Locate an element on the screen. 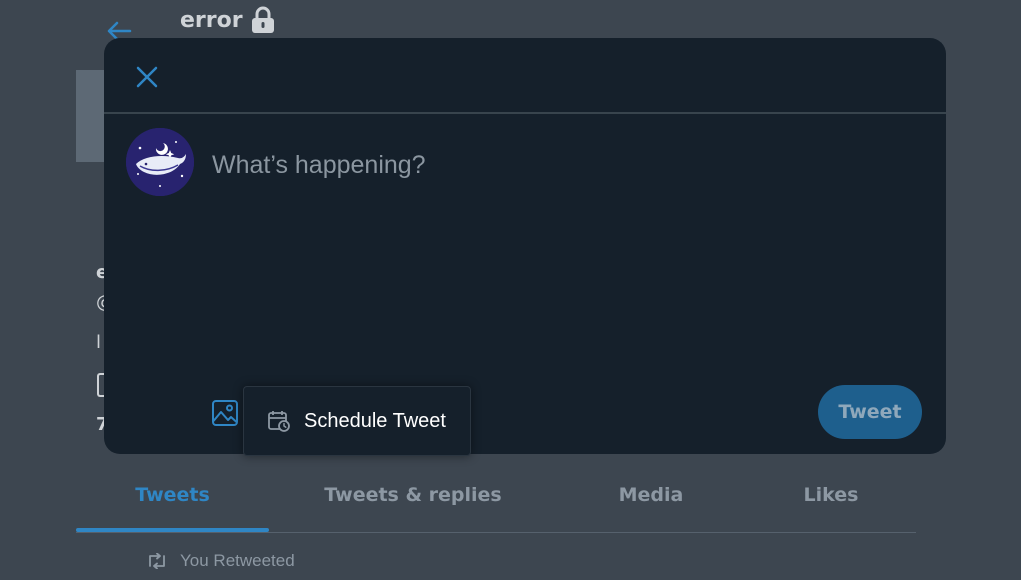  image-icon is located at coordinates (225, 413).